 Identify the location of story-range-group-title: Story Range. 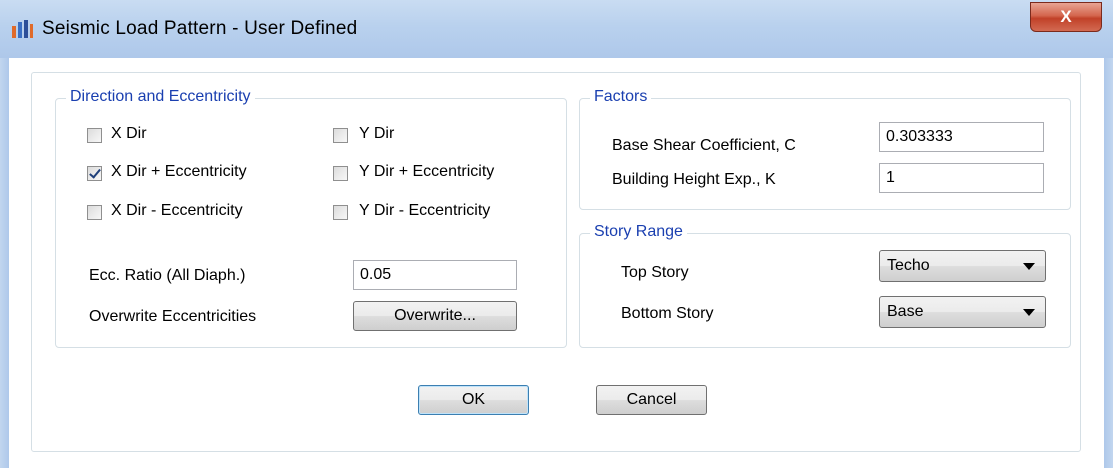
(638, 232).